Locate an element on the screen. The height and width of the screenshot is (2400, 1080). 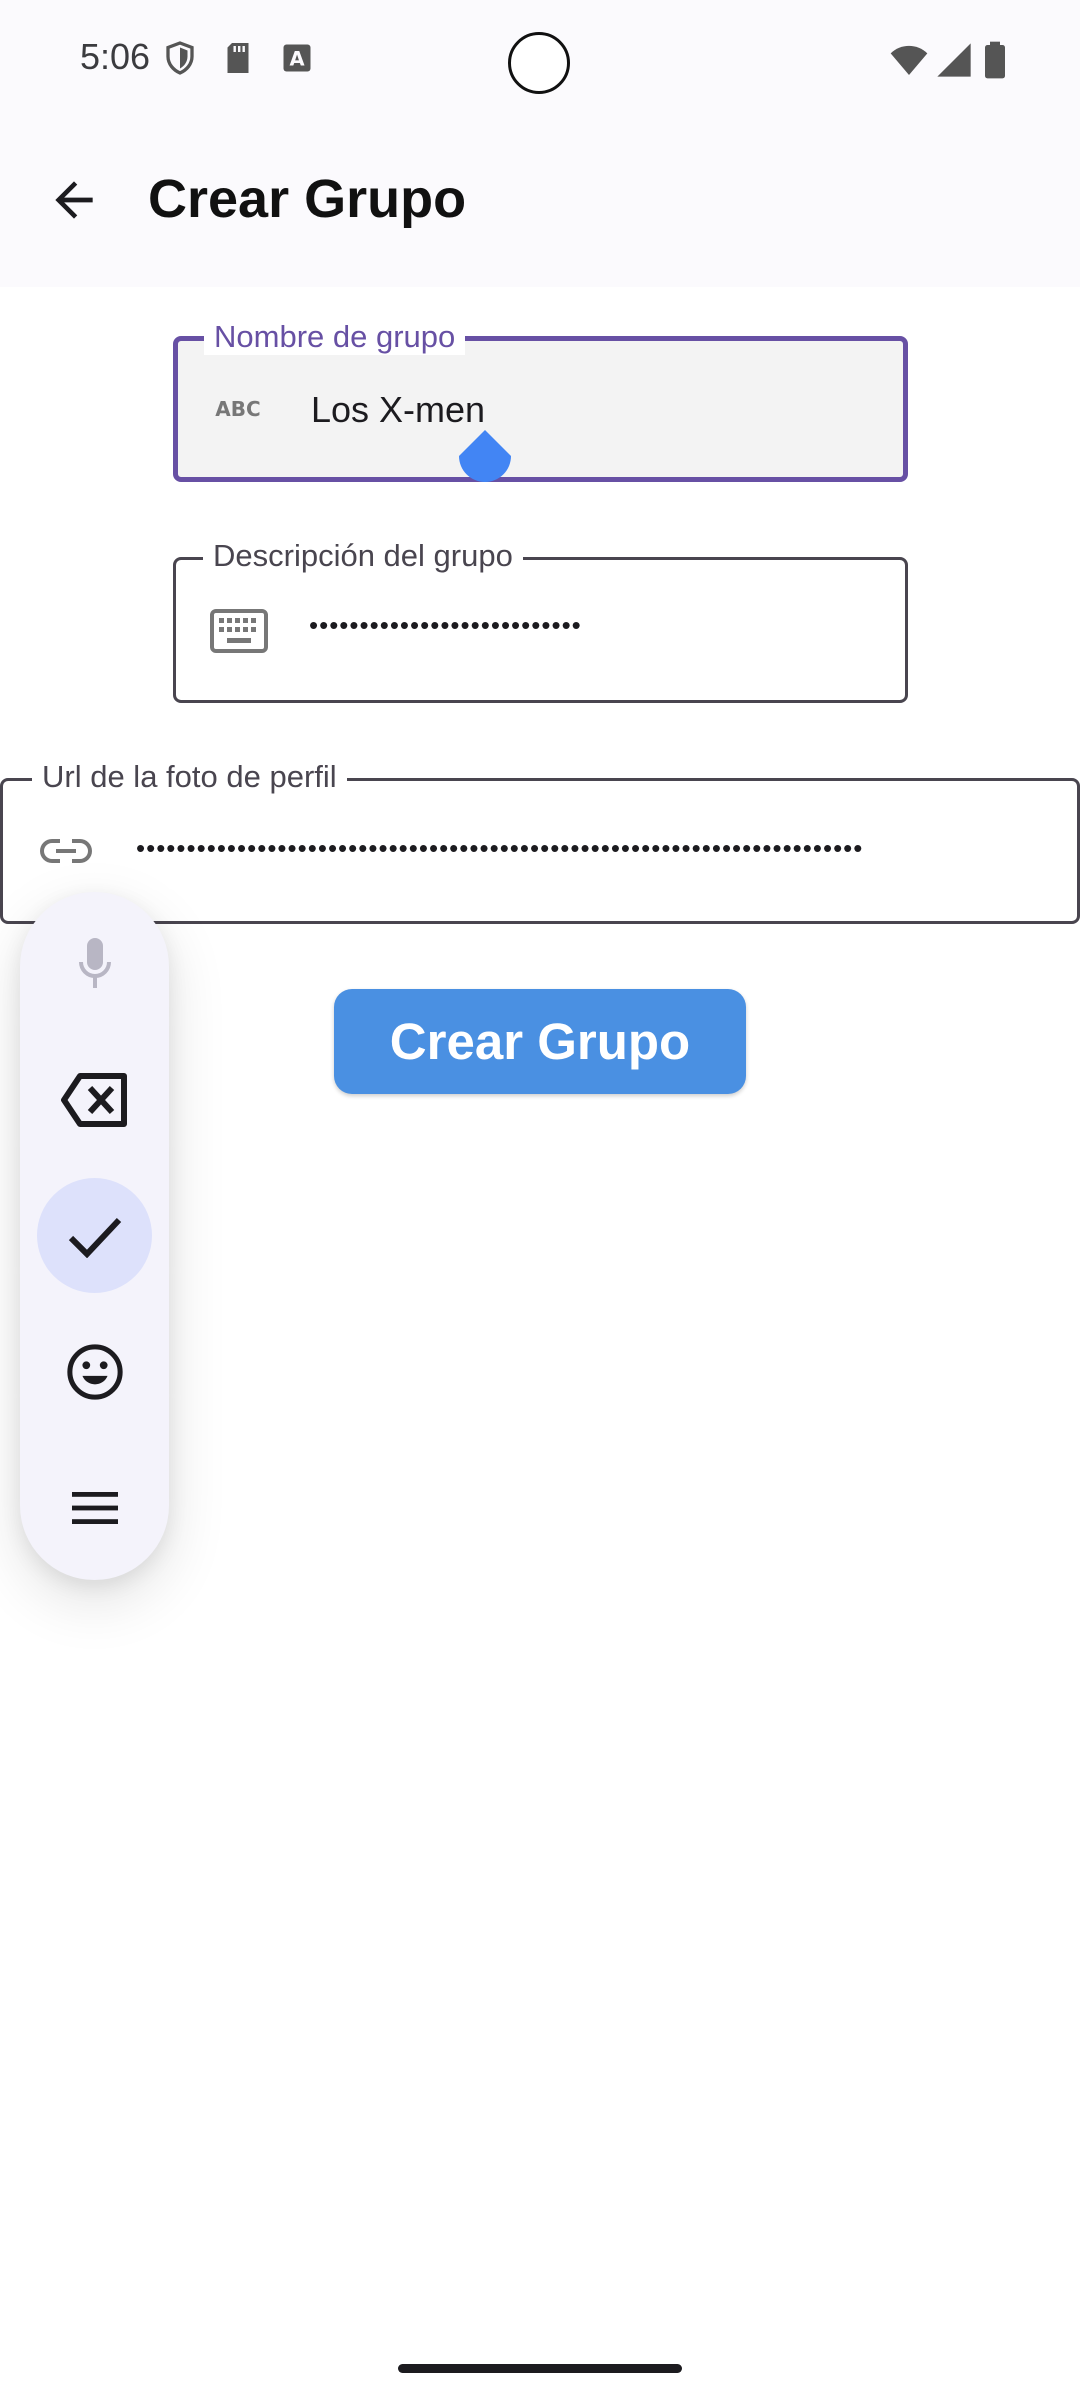
done-button is located at coordinates (94, 1235).